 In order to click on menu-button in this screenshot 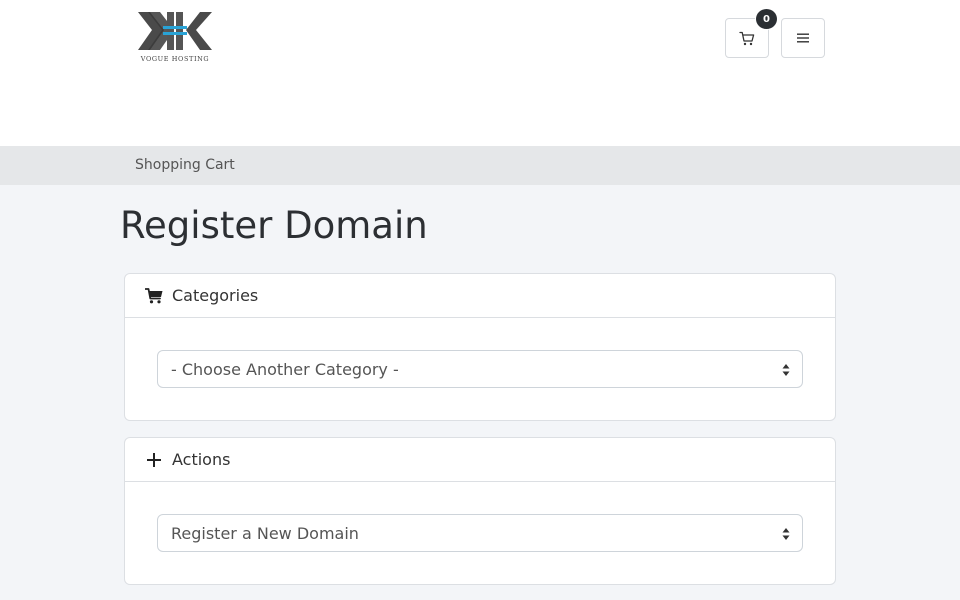, I will do `click(803, 38)`.